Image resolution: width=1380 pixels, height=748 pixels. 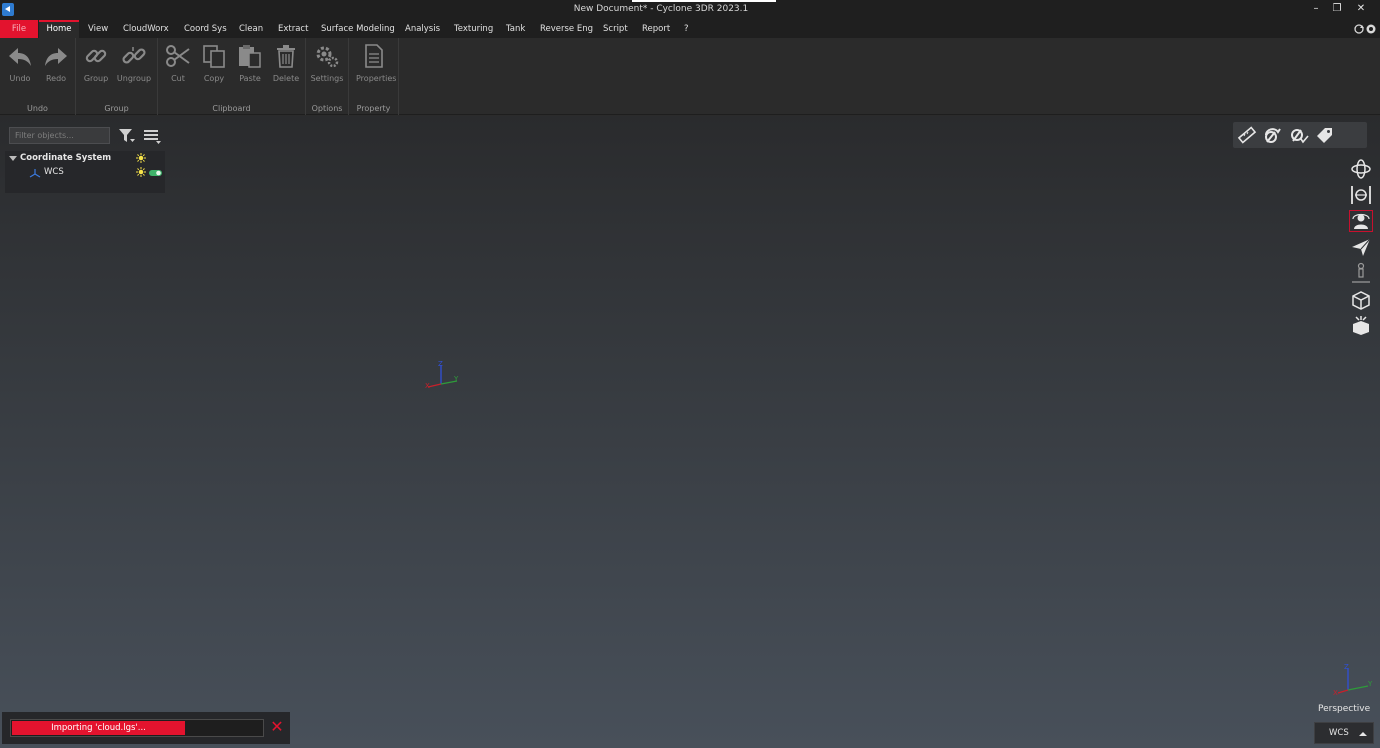 What do you see at coordinates (1247, 135) in the screenshot?
I see `ruler-icon` at bounding box center [1247, 135].